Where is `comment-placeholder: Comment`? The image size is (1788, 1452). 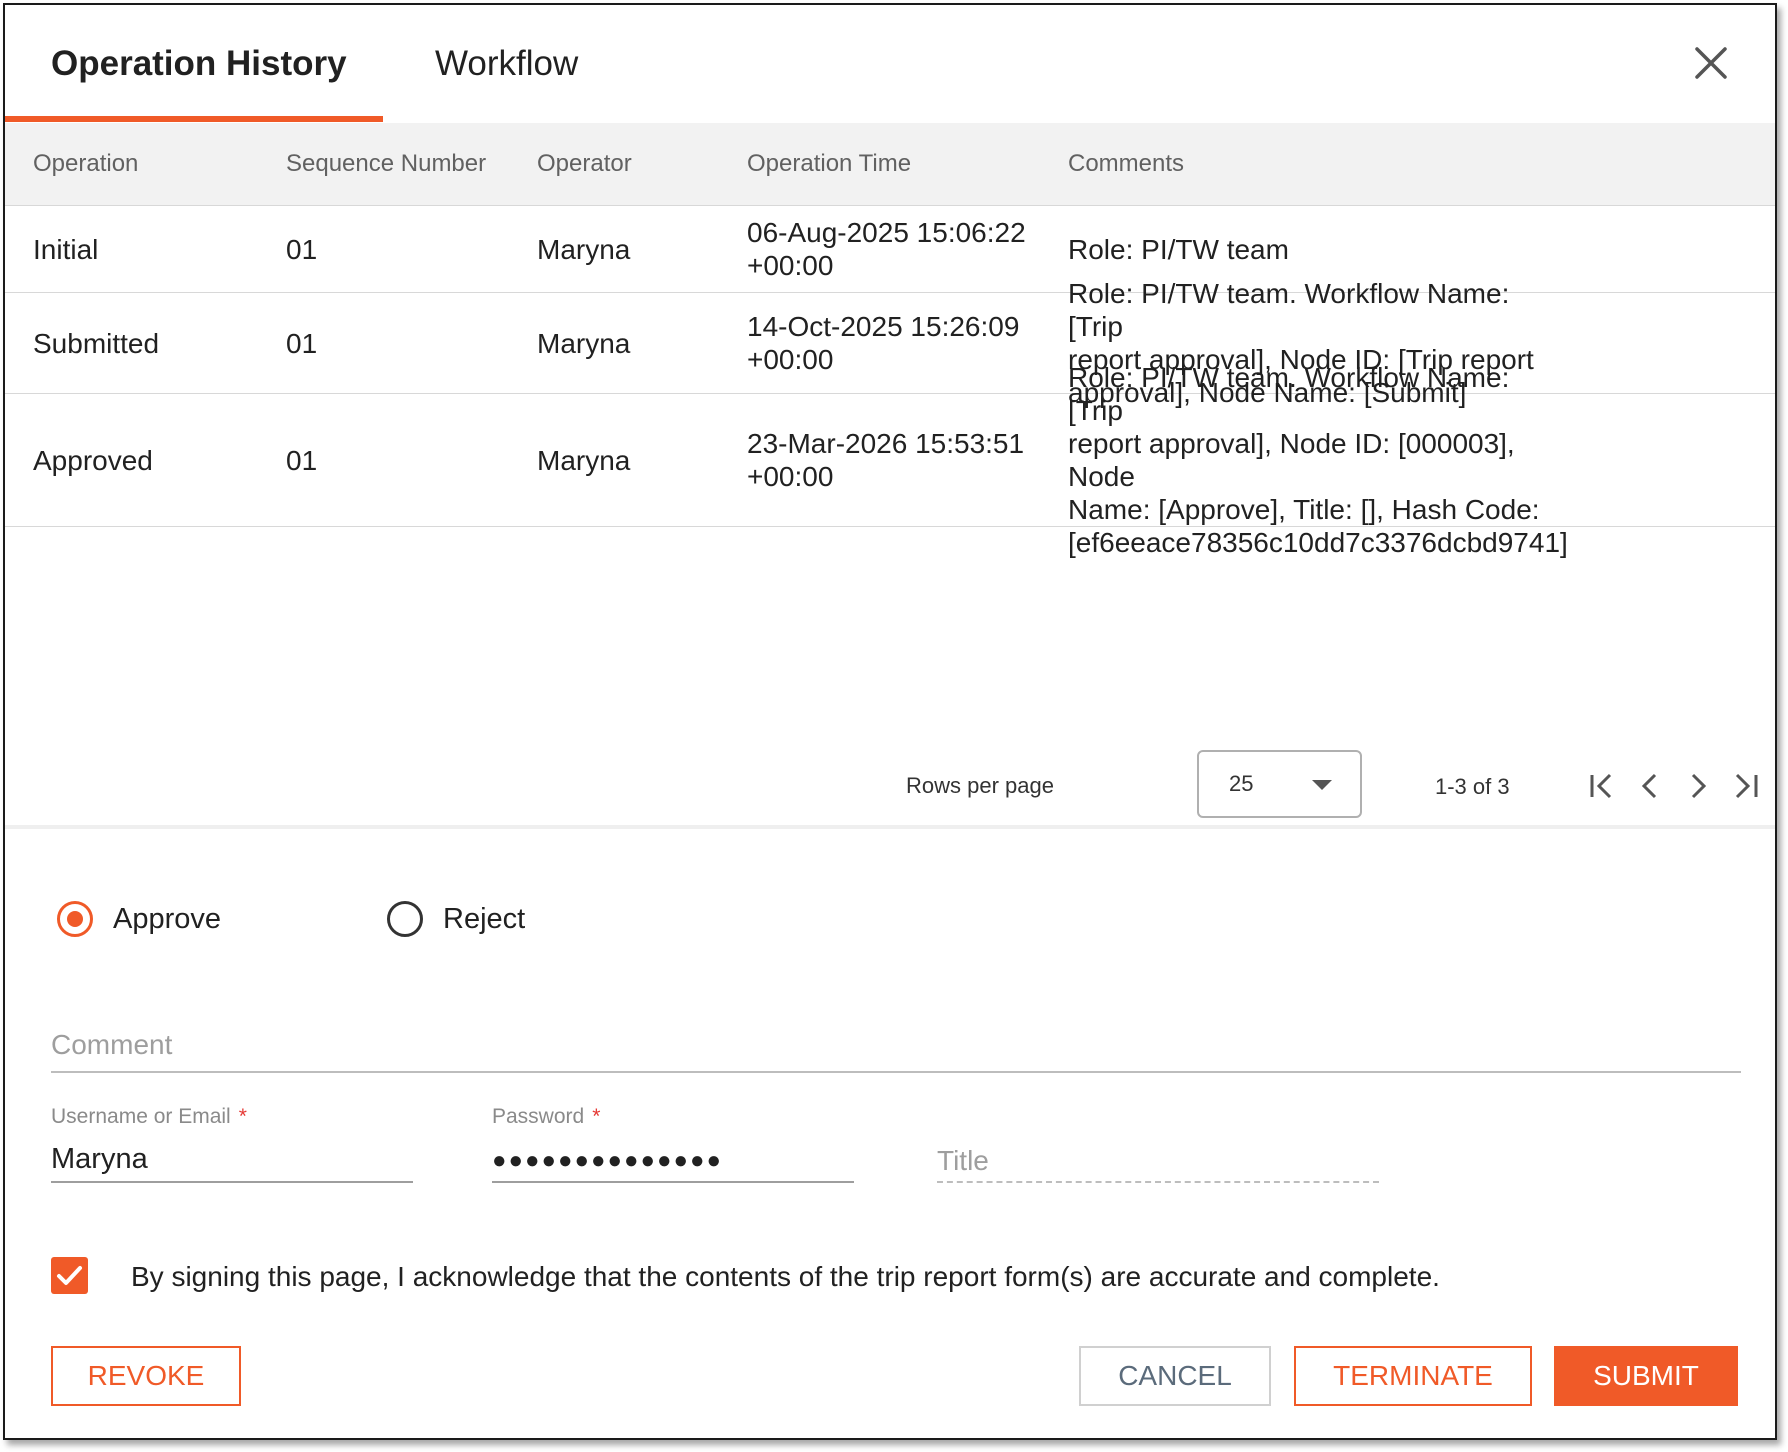
comment-placeholder: Comment is located at coordinates (112, 1044).